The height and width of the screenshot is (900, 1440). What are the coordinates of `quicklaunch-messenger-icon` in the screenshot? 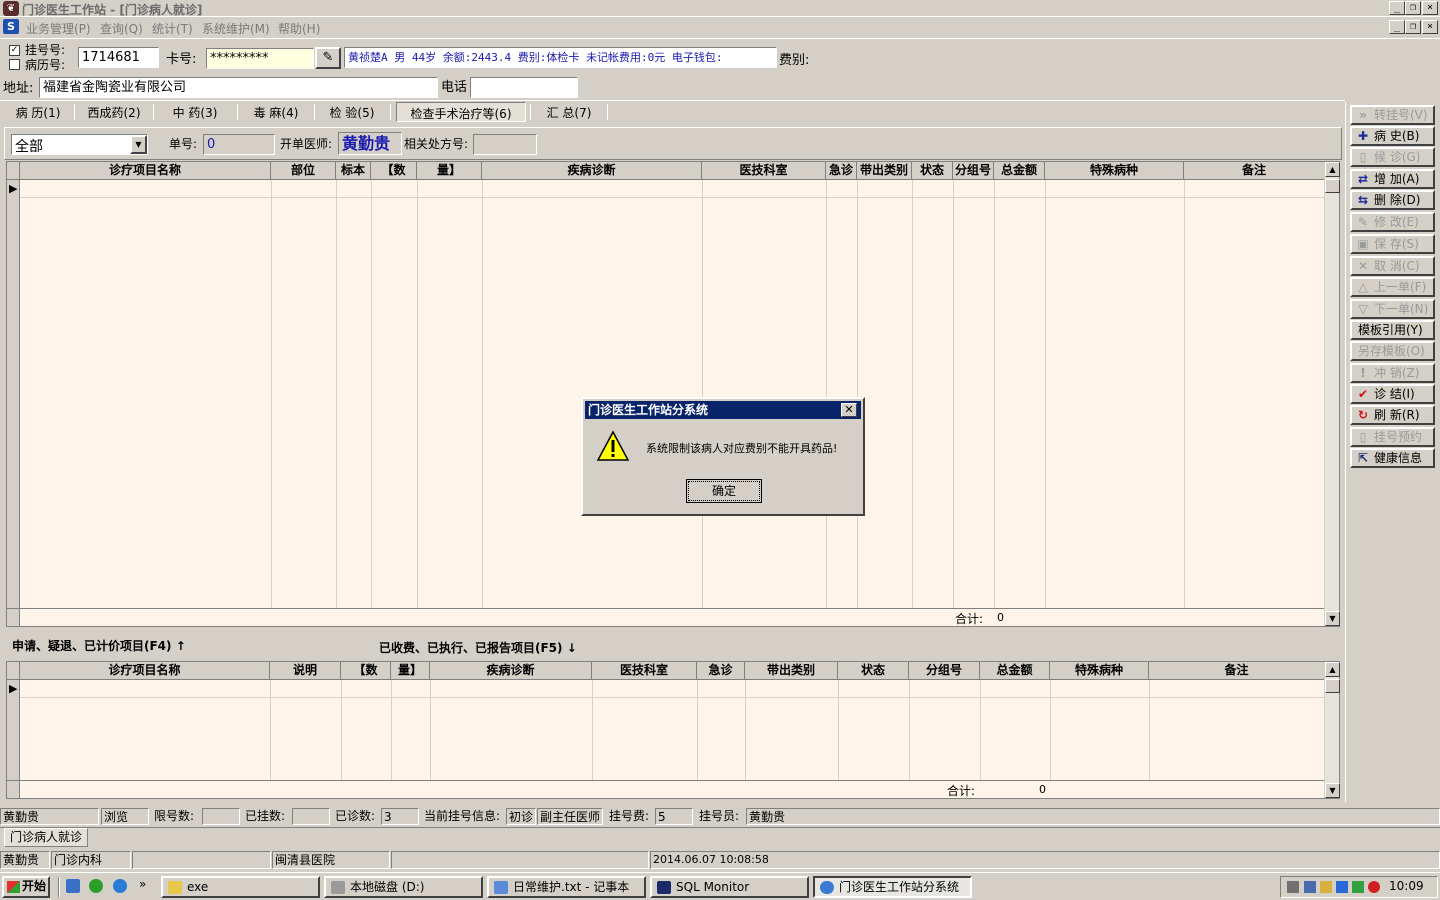 It's located at (96, 886).